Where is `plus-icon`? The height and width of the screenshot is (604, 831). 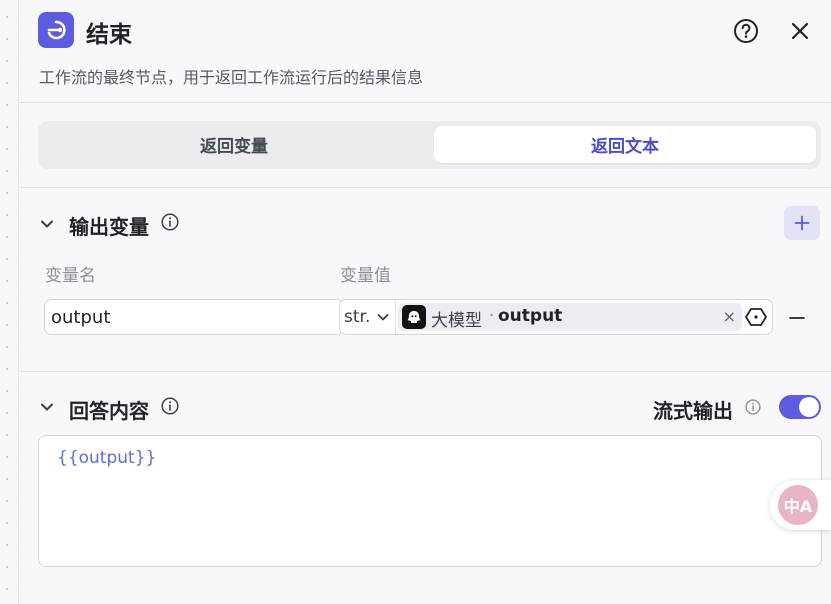
plus-icon is located at coordinates (802, 223).